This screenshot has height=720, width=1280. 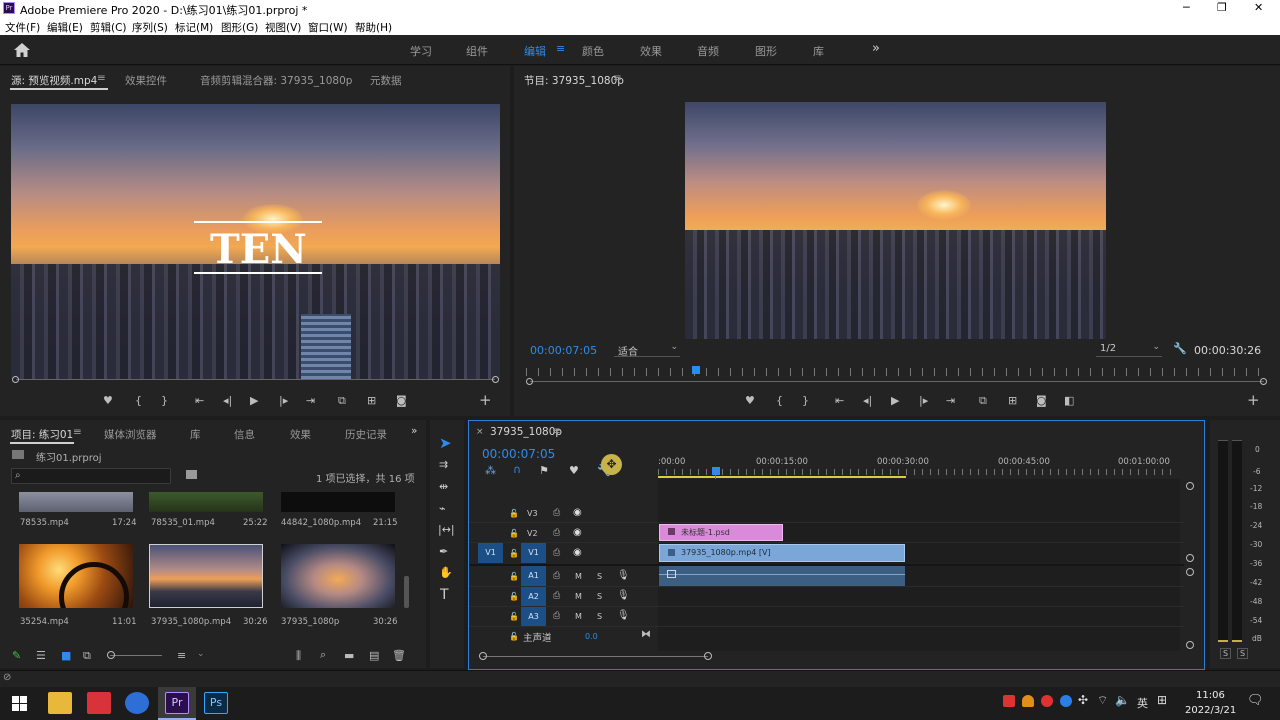 What do you see at coordinates (983, 401) in the screenshot?
I see `lift-icon: ⧉` at bounding box center [983, 401].